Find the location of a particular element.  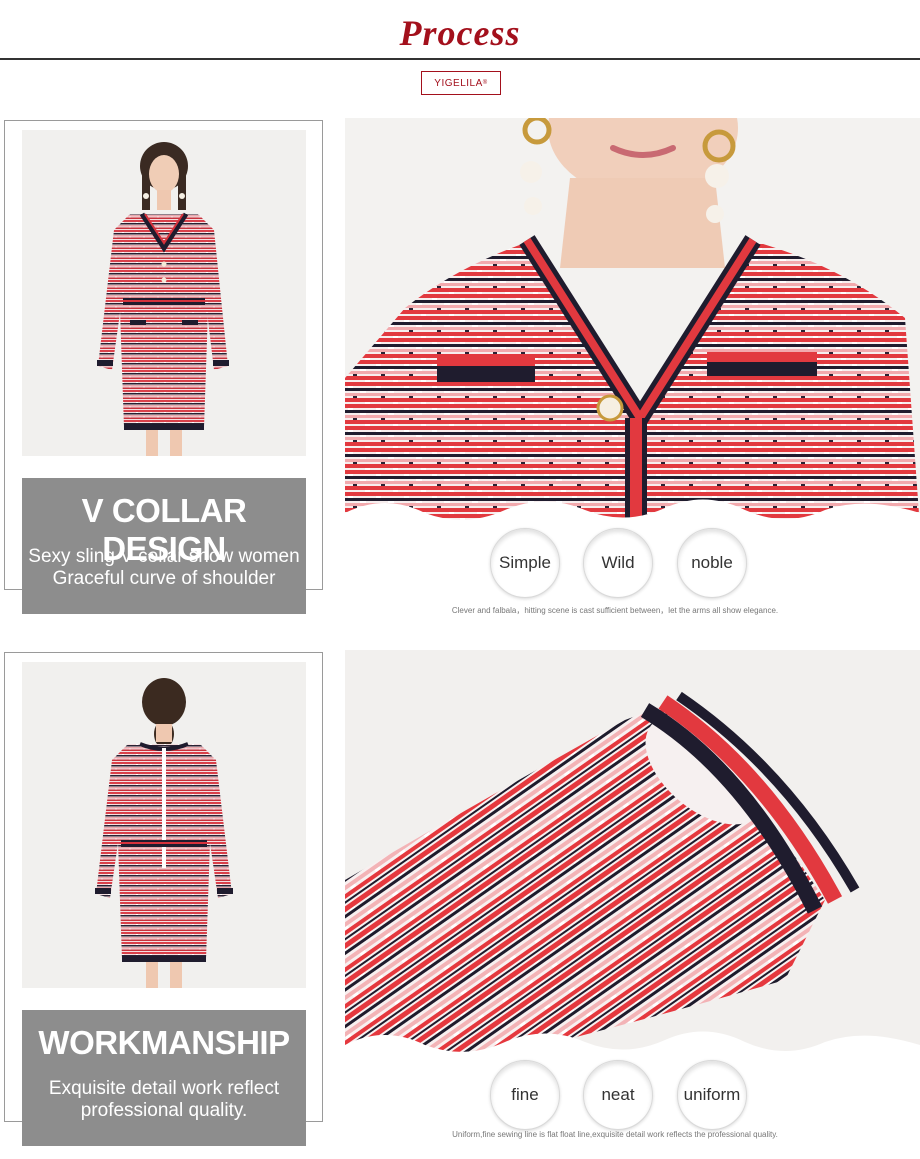

page-title: Process is located at coordinates (460, 33).